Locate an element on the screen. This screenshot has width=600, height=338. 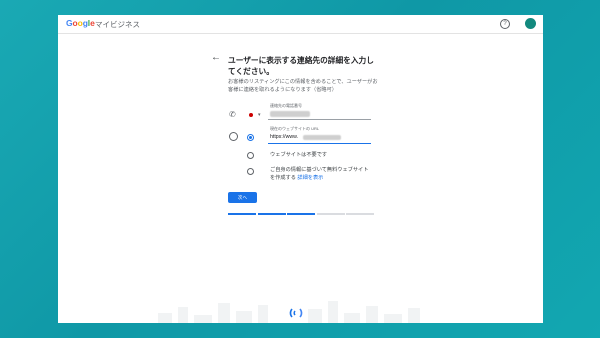
next-button: 次へ is located at coordinates (242, 197).